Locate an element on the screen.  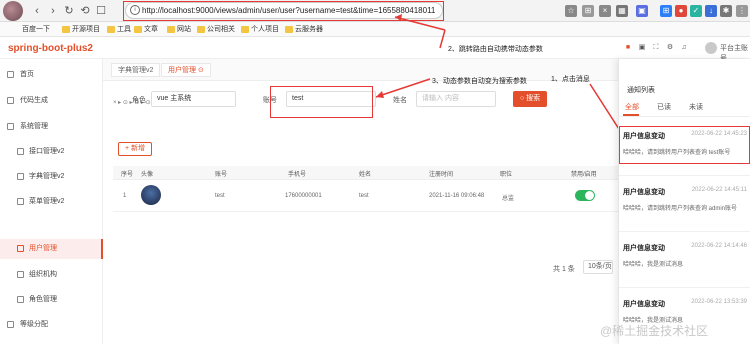
undo-icon: ⟲ is located at coordinates (85, 11).